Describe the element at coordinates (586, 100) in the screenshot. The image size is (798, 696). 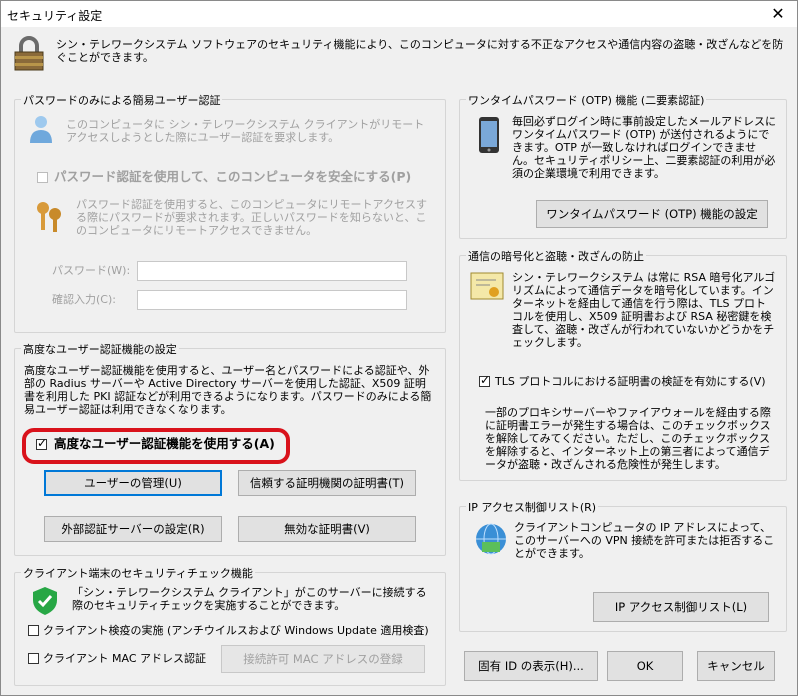
I see `otp-group-title: ワンタイムパスワード (OTP) 機能 (二要素認証)` at that location.